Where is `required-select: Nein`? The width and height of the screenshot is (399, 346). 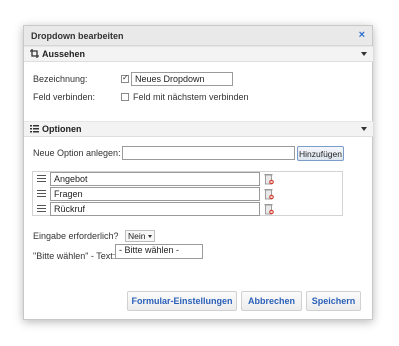 required-select: Nein is located at coordinates (140, 236).